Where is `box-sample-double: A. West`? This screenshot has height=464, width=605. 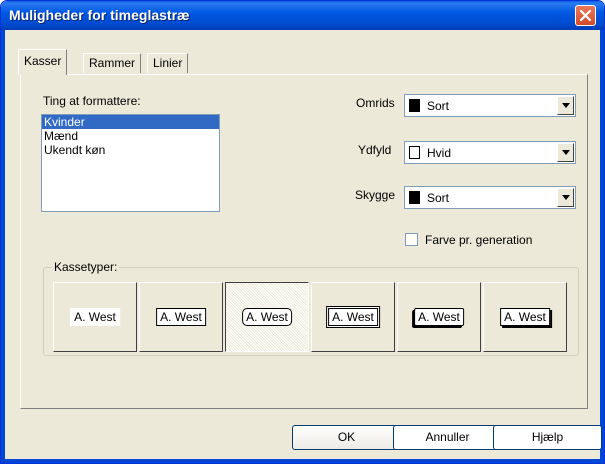
box-sample-double: A. West is located at coordinates (353, 317).